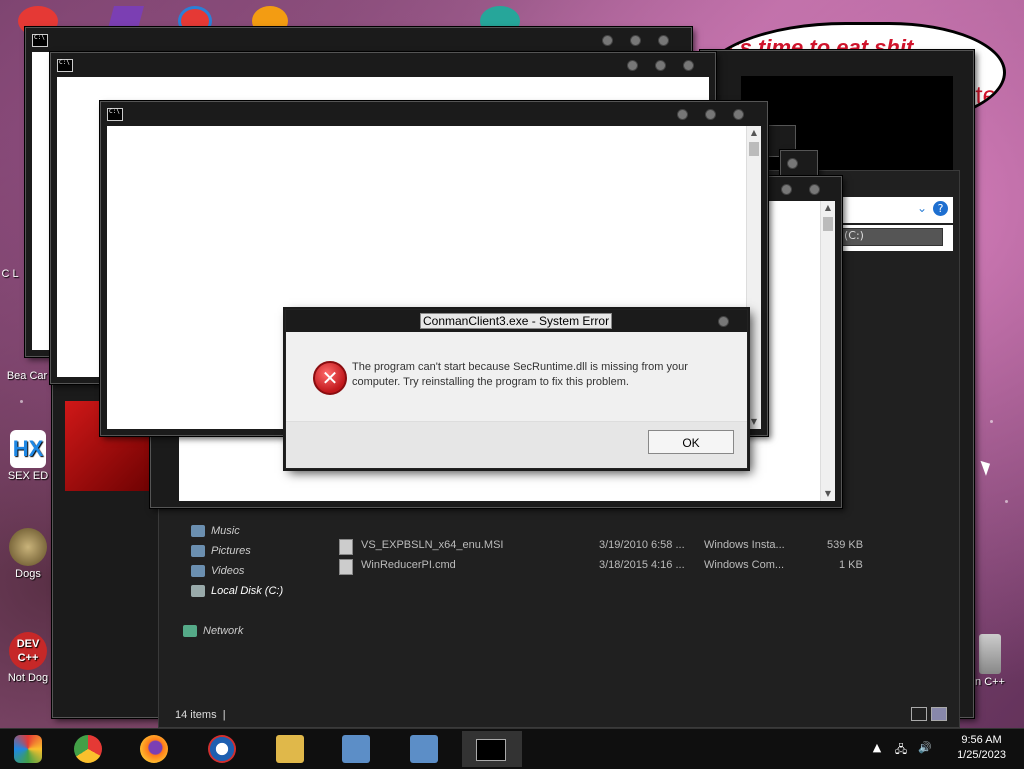 This screenshot has width=1024, height=769. What do you see at coordinates (691, 442) in the screenshot?
I see `ok-button: OK` at bounding box center [691, 442].